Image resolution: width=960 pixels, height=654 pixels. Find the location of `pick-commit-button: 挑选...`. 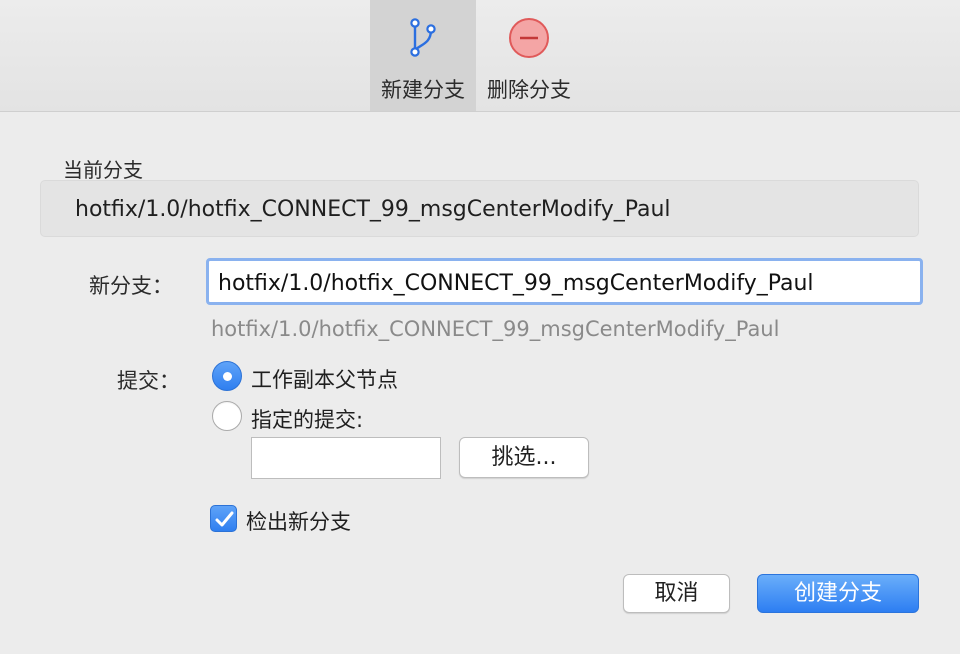

pick-commit-button: 挑选... is located at coordinates (524, 457).